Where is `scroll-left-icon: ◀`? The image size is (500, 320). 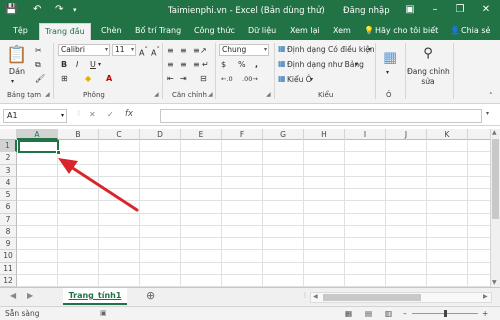 scroll-left-icon: ◀ is located at coordinates (315, 296).